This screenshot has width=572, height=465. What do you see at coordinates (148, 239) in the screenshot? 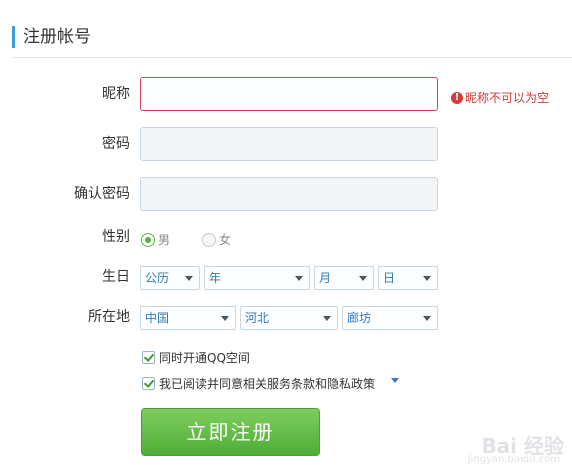
I see `radio-checked-icon` at bounding box center [148, 239].